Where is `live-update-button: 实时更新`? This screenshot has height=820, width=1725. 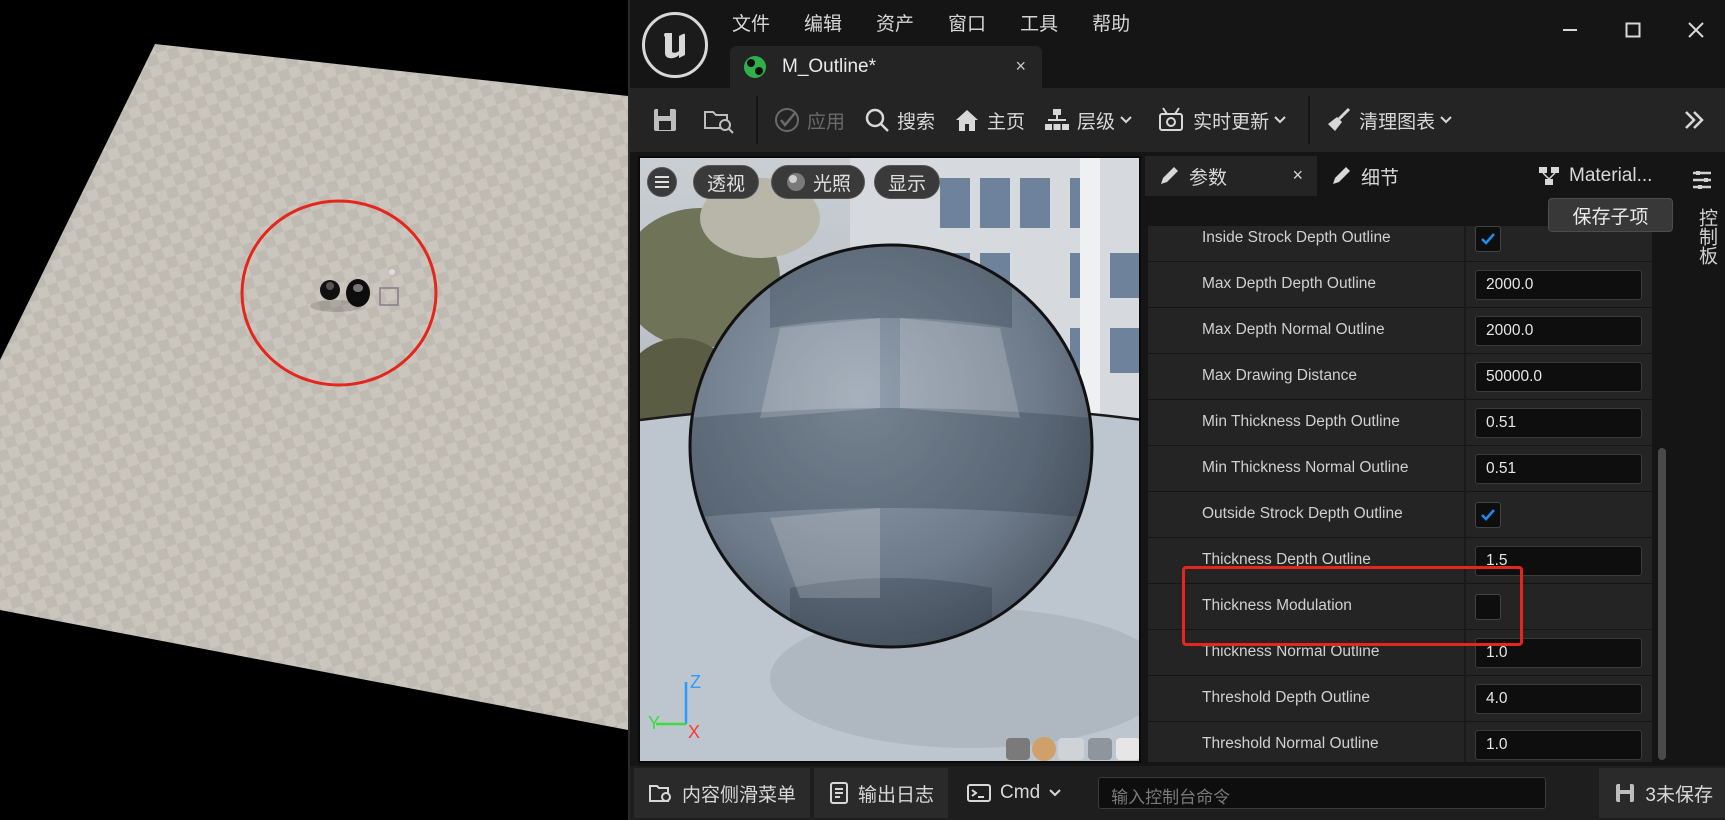 live-update-button: 实时更新 is located at coordinates (1225, 120).